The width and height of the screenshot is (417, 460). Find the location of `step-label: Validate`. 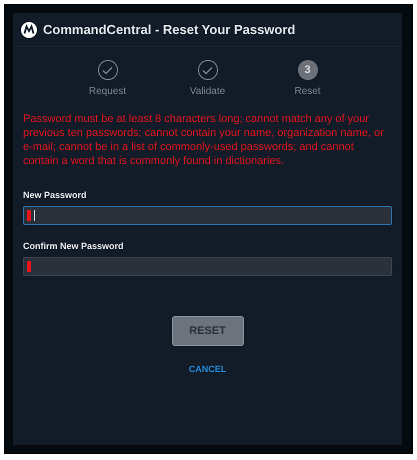

step-label: Validate is located at coordinates (208, 91).